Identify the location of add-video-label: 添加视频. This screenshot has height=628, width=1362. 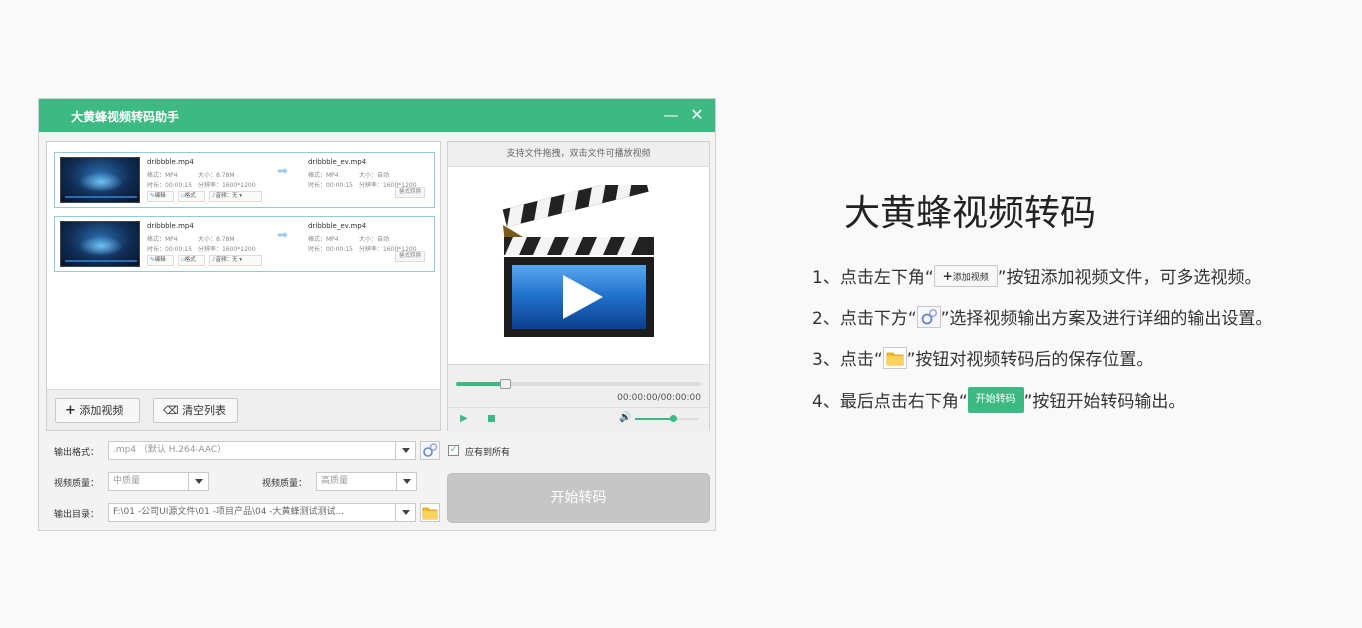
(101, 410).